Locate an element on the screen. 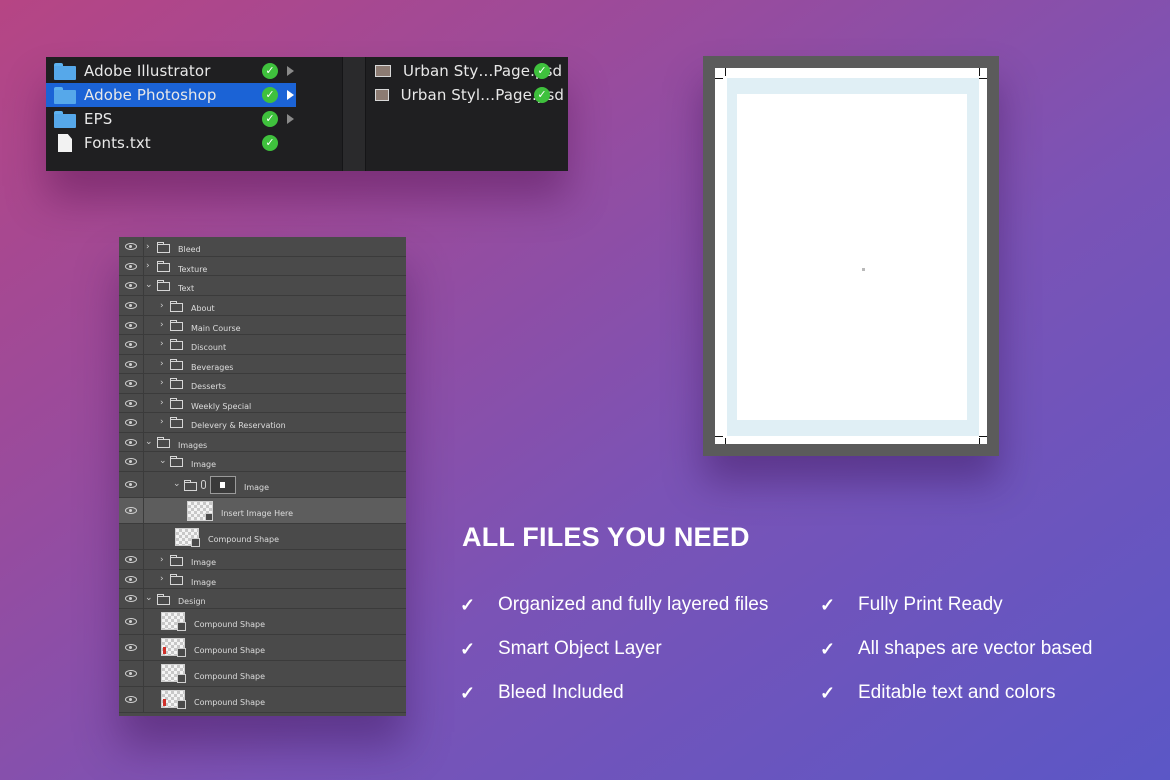 This screenshot has width=1170, height=780. layer-row: › Weekly Special is located at coordinates (262, 403).